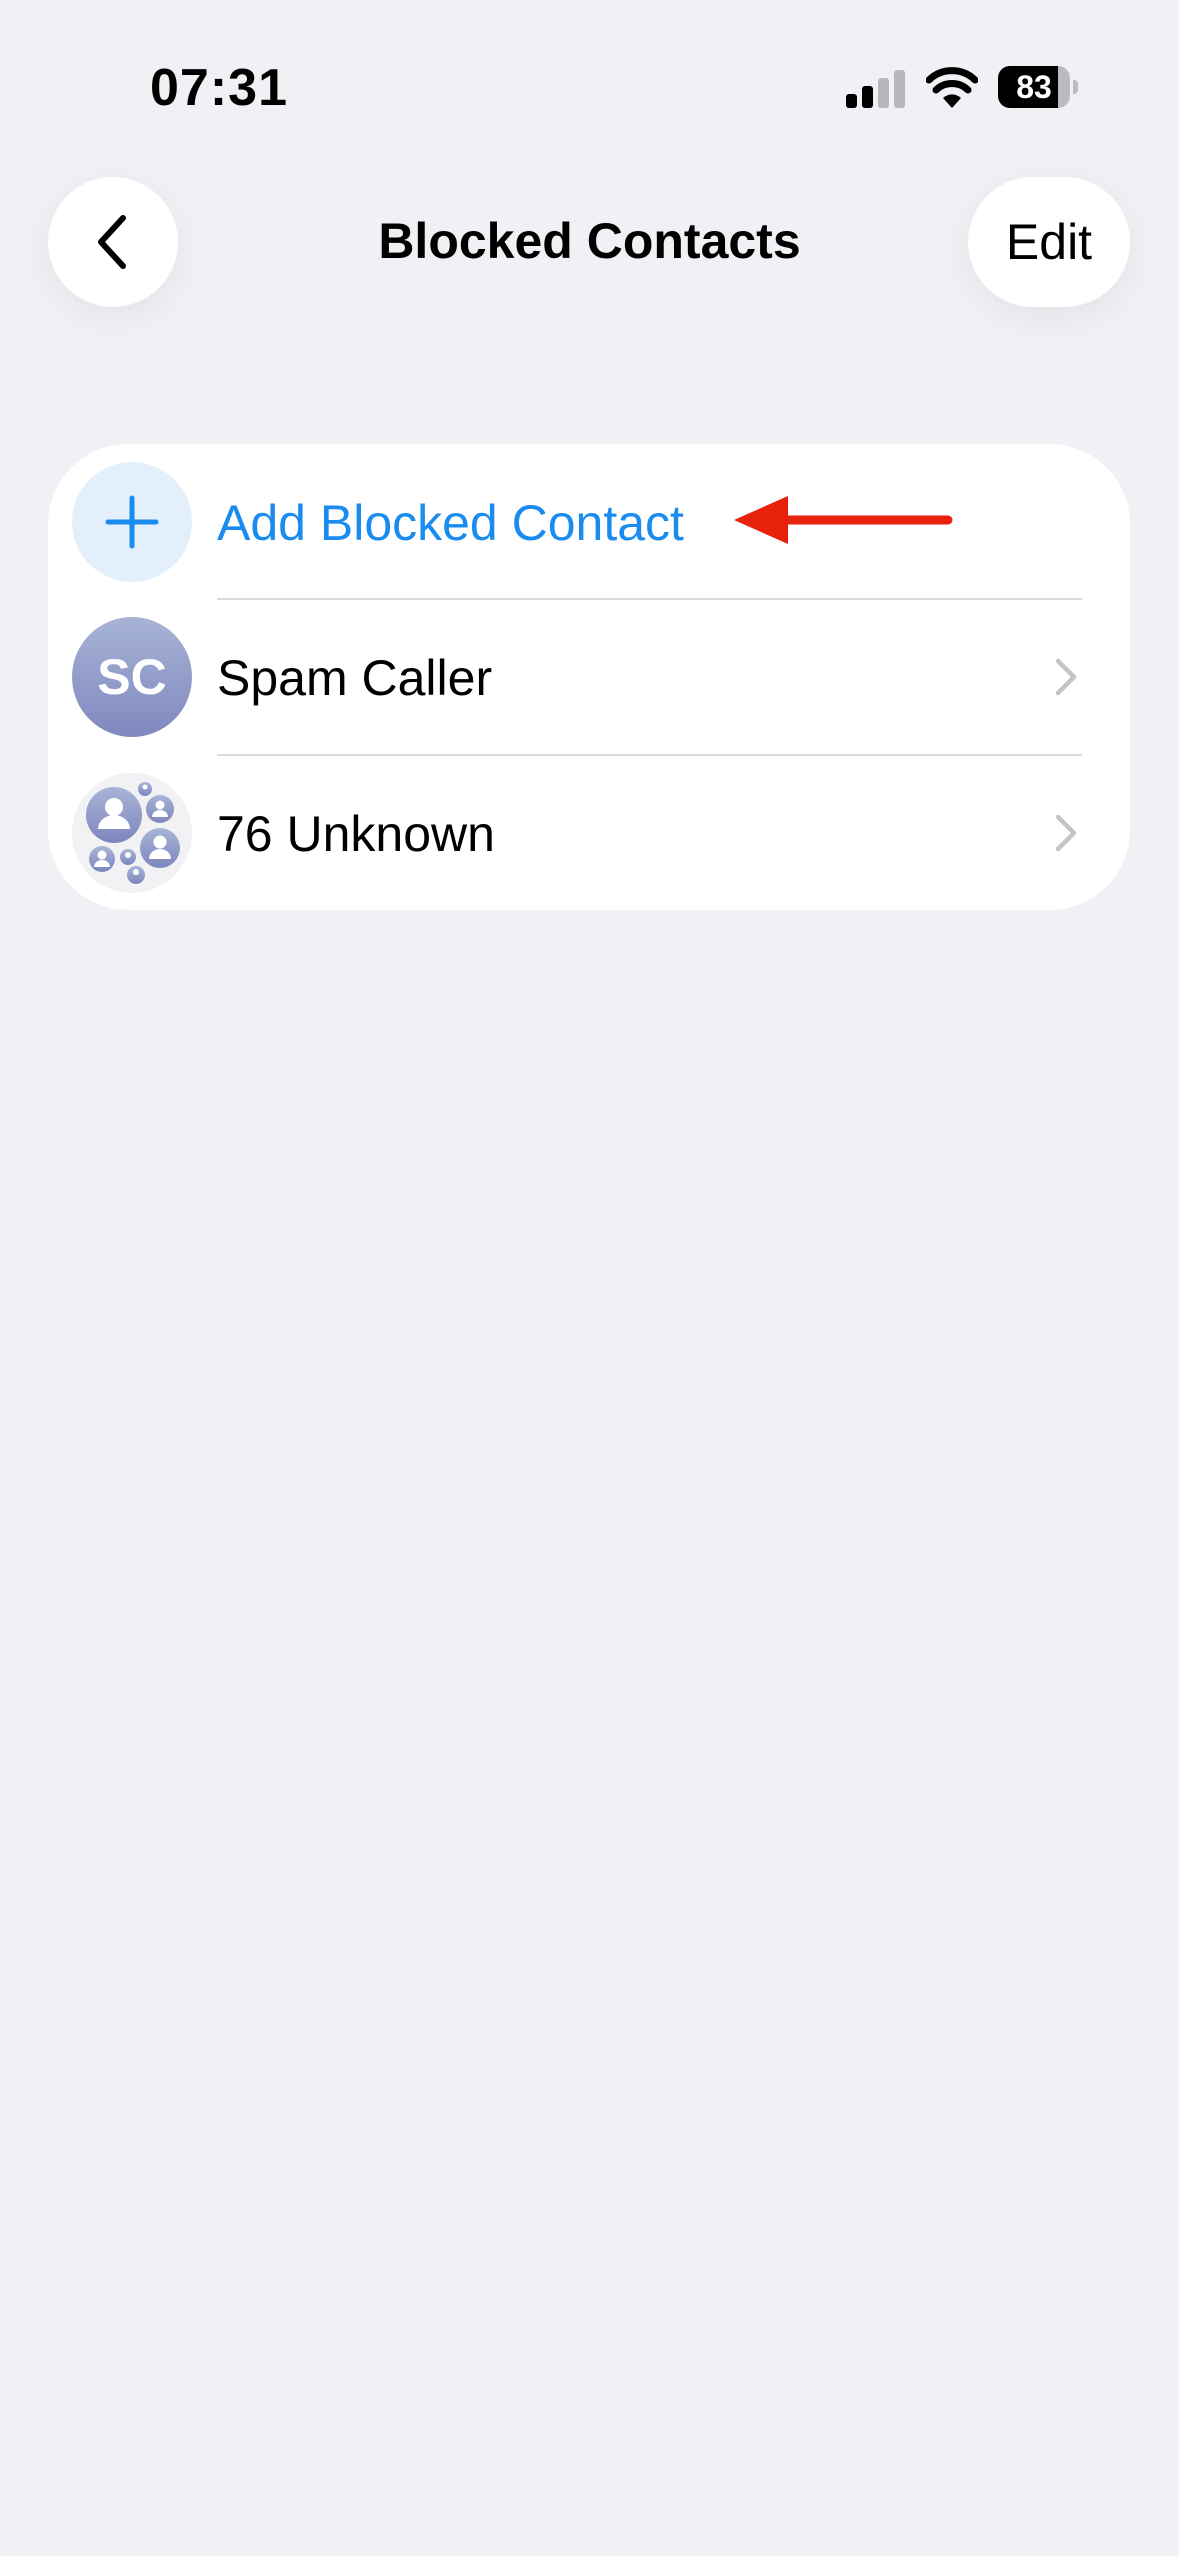  I want to click on battery-body: 83, so click(1034, 87).